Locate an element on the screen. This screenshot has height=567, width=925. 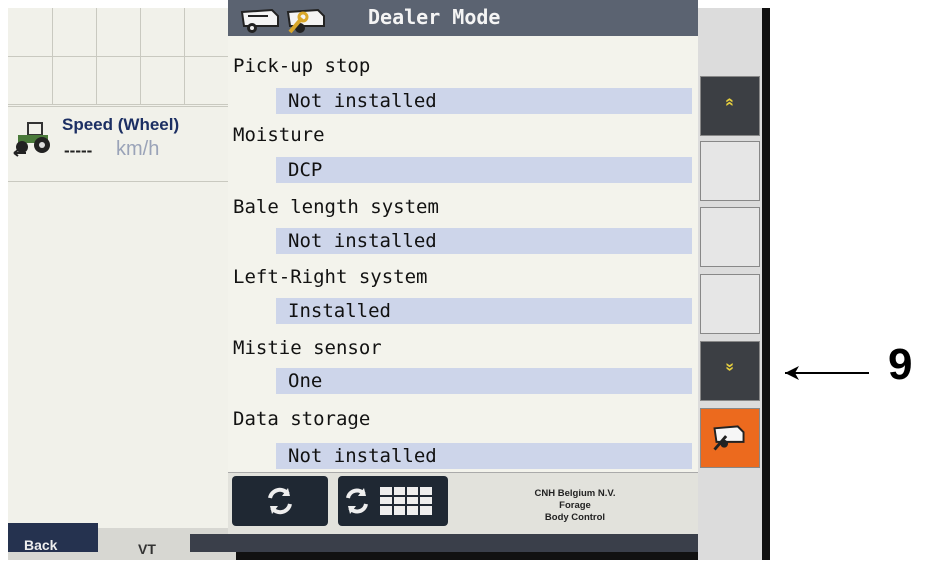
setting-value-pickup-stop: Not installed is located at coordinates (484, 101).